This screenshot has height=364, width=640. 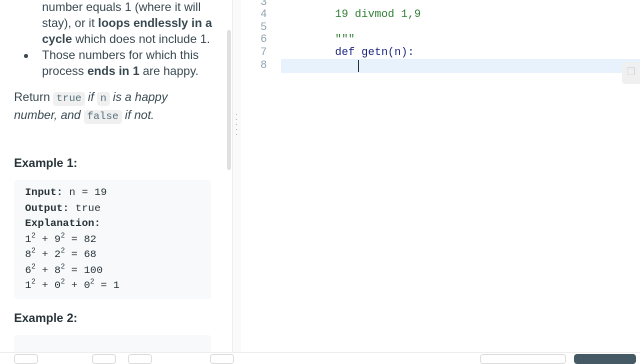 What do you see at coordinates (263, 53) in the screenshot?
I see `line-number: 7` at bounding box center [263, 53].